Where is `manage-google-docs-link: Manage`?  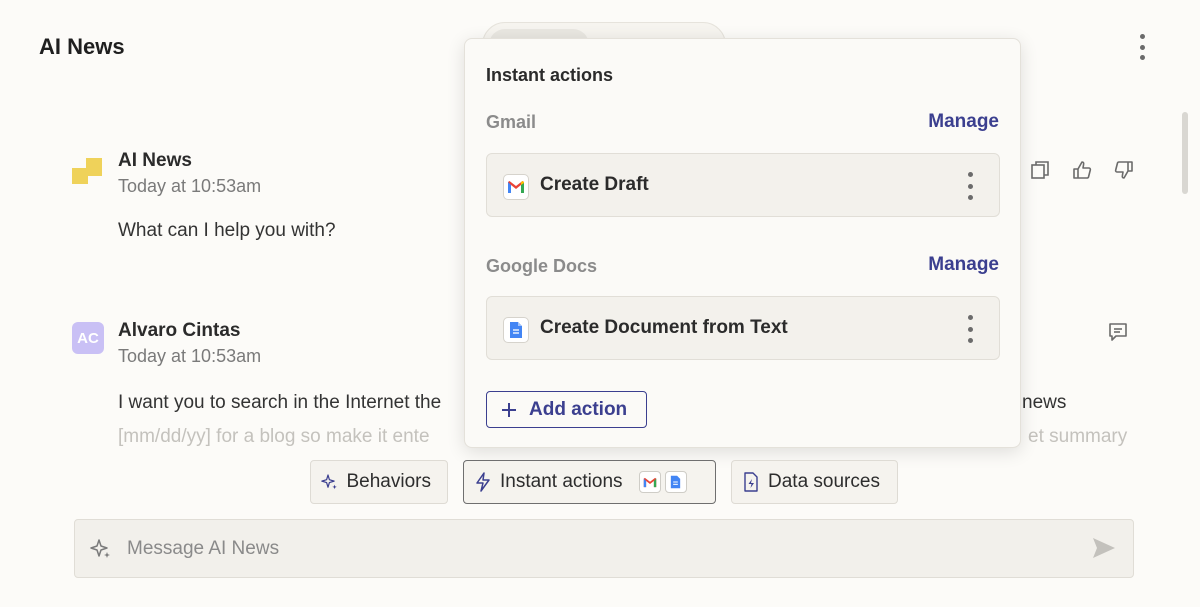 manage-google-docs-link: Manage is located at coordinates (963, 265).